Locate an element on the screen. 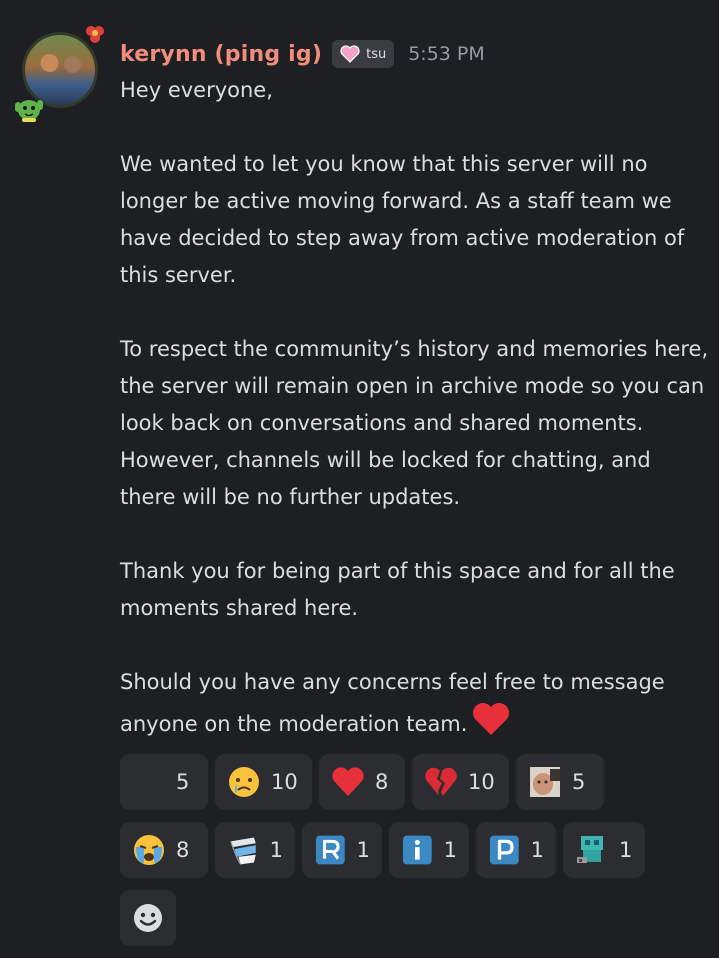 This screenshot has height=958, width=719. reaction-custom-face: 5 is located at coordinates (560, 782).